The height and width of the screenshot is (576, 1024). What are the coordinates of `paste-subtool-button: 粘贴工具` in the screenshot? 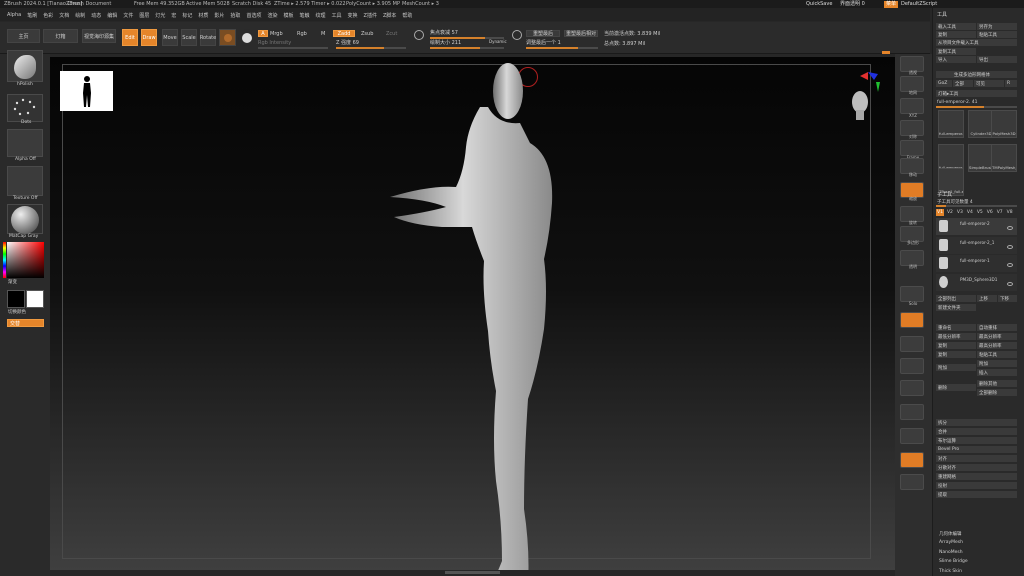 It's located at (997, 354).